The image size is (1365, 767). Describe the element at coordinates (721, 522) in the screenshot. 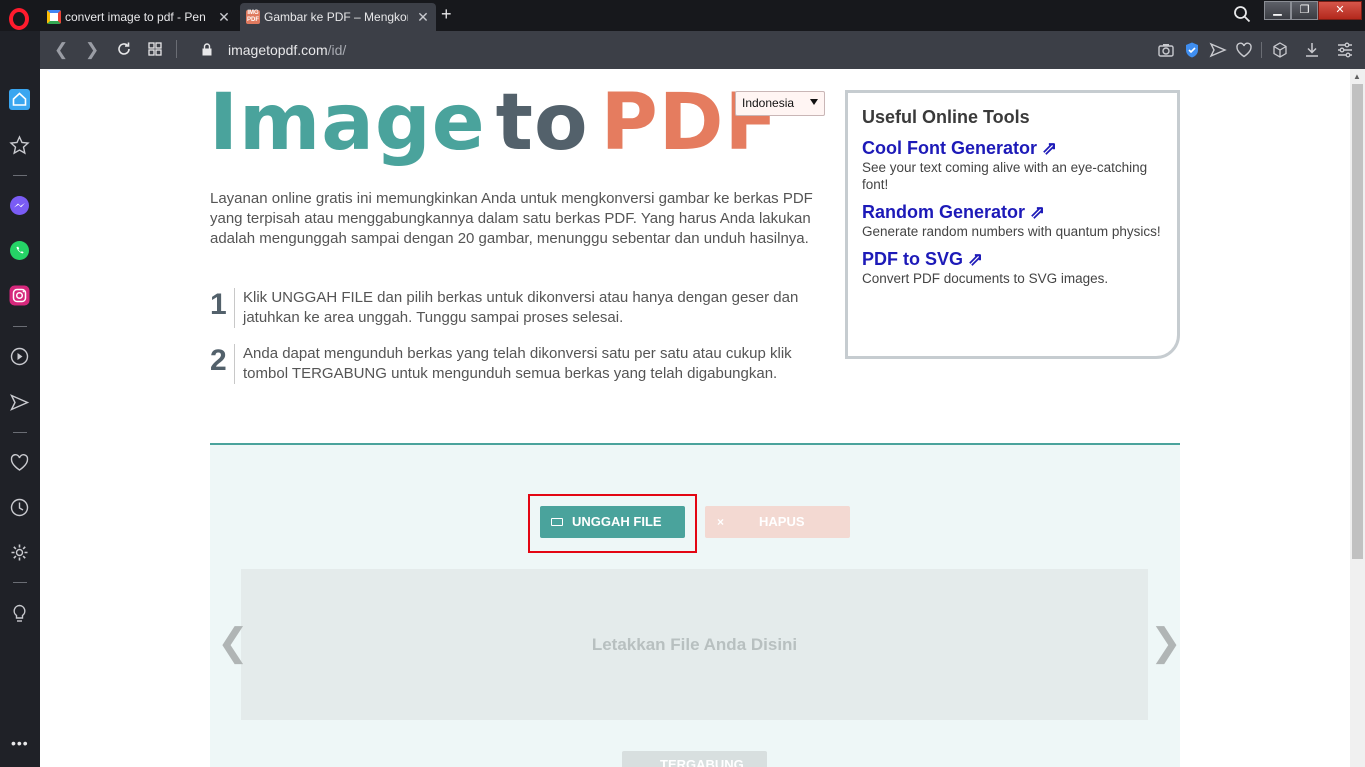

I see `close-icon: ×` at that location.